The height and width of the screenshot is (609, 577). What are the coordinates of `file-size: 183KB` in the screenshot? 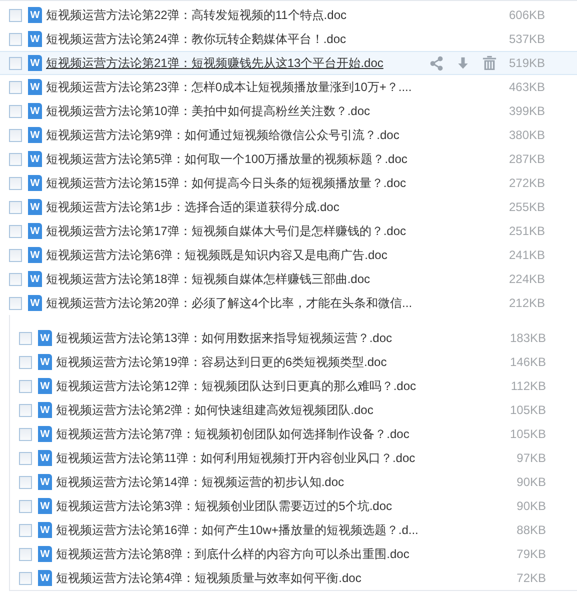 It's located at (527, 338).